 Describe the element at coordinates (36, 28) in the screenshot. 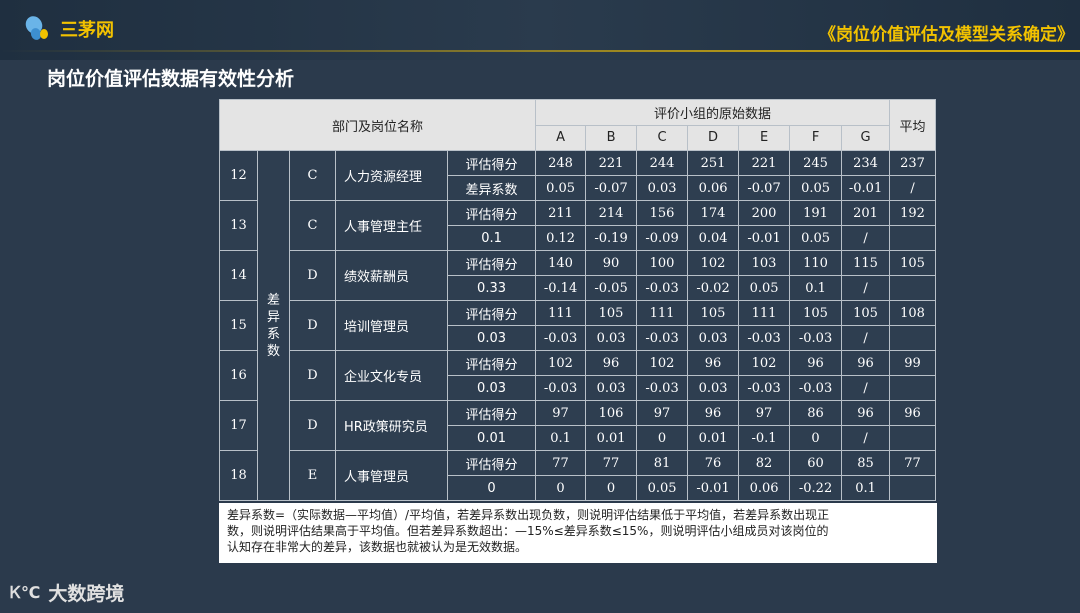

I see `butterfly-icon` at that location.